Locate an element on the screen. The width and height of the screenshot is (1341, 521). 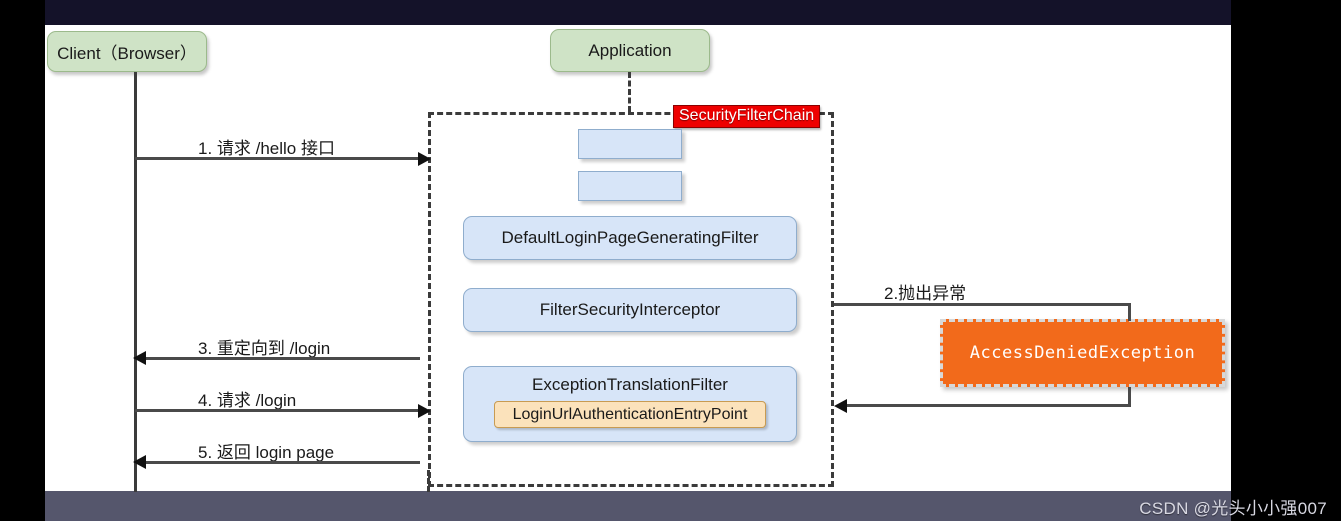
filter-box-default-login-page-generating-filter: DefaultLoginPageGeneratingFilter is located at coordinates (630, 238).